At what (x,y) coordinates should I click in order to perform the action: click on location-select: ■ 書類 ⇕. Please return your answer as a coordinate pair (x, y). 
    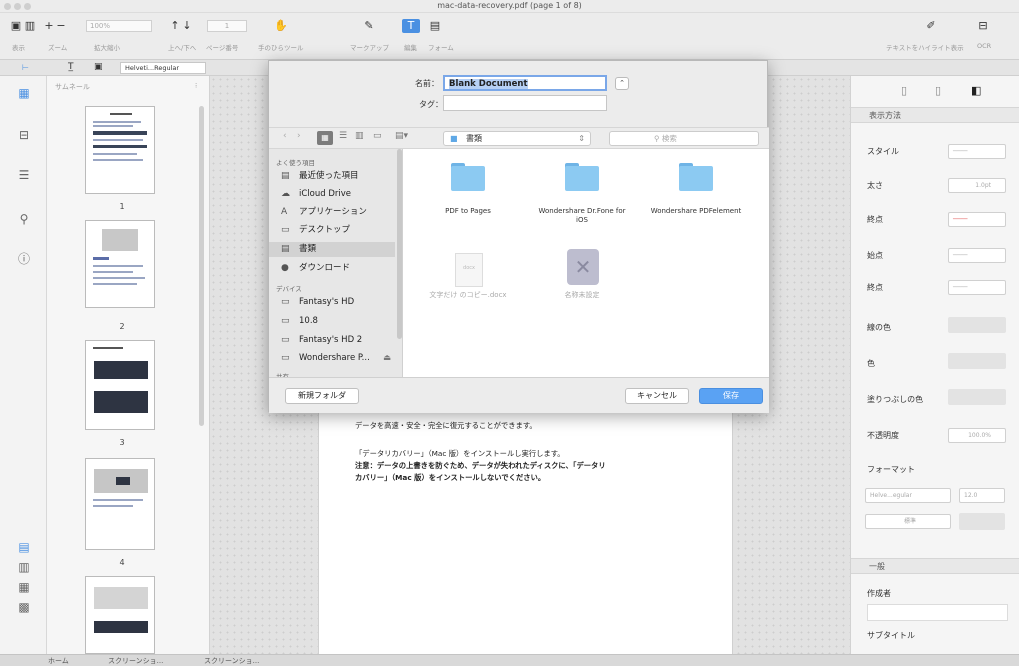
    Looking at the image, I should click on (517, 138).